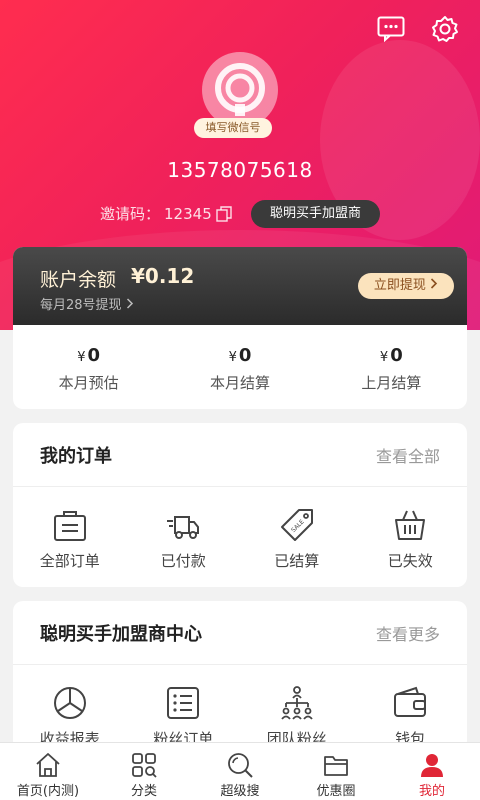  What do you see at coordinates (445, 29) in the screenshot?
I see `settings-icon` at bounding box center [445, 29].